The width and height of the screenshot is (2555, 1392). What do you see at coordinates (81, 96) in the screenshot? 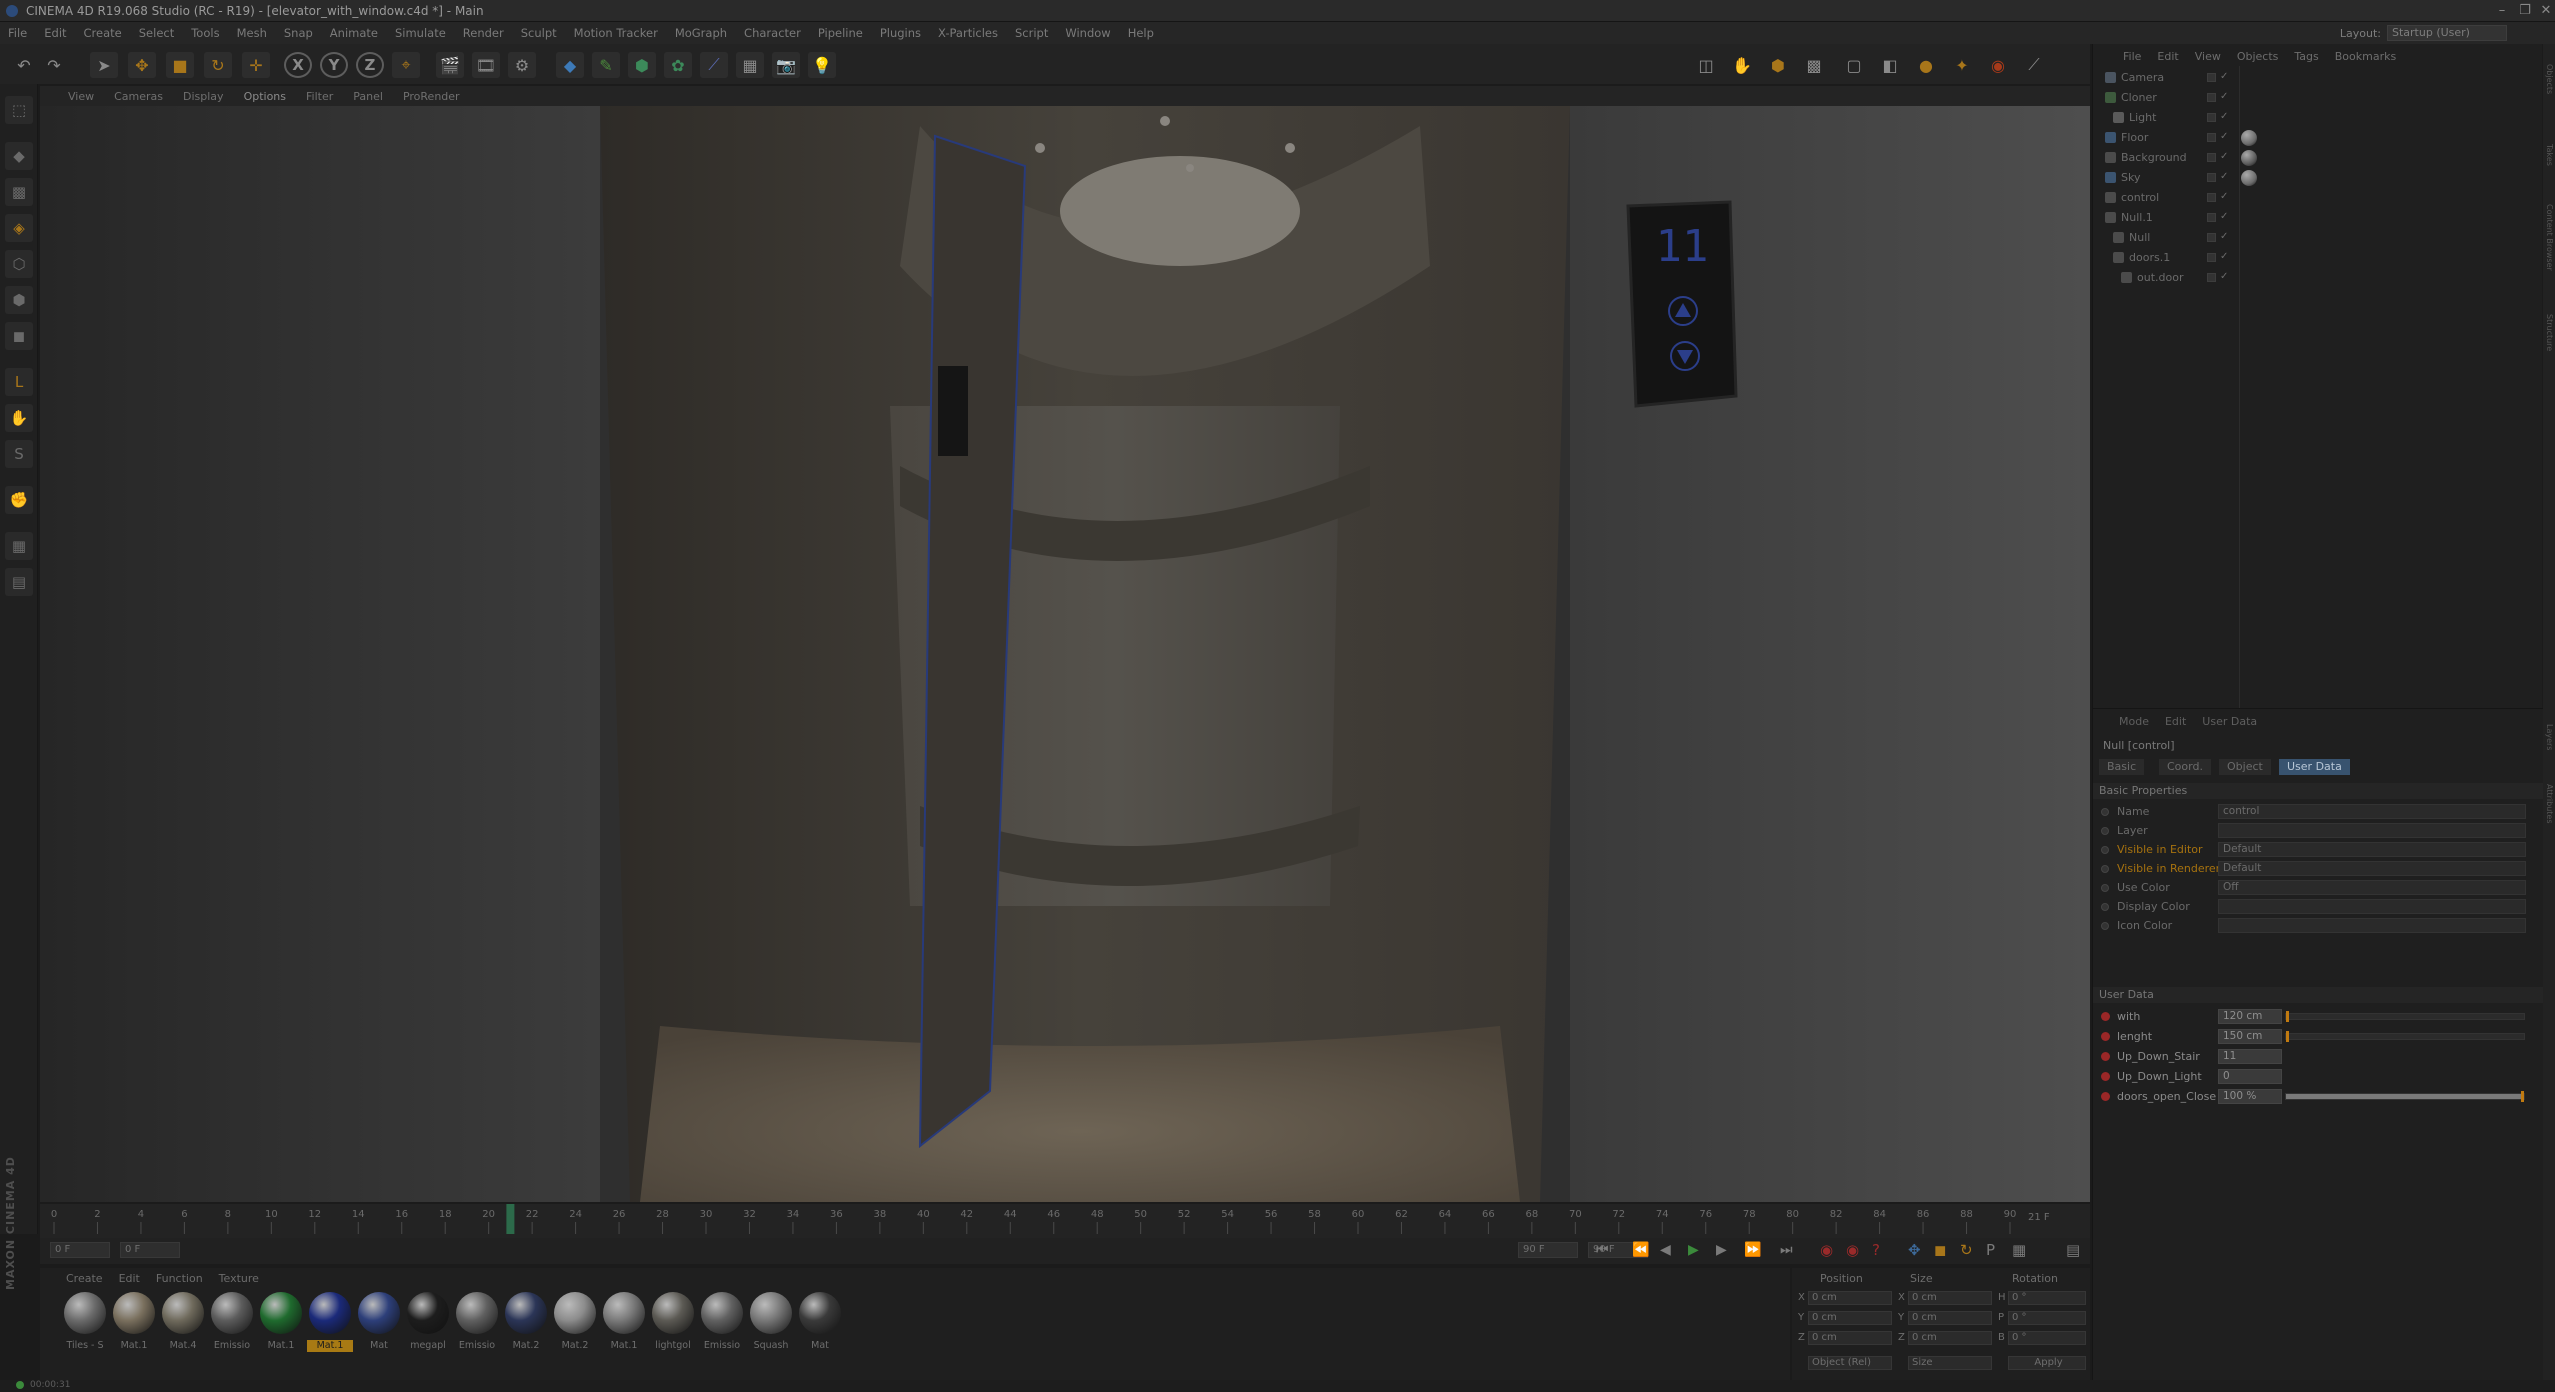
I see `viewport-menu-view: View` at bounding box center [81, 96].